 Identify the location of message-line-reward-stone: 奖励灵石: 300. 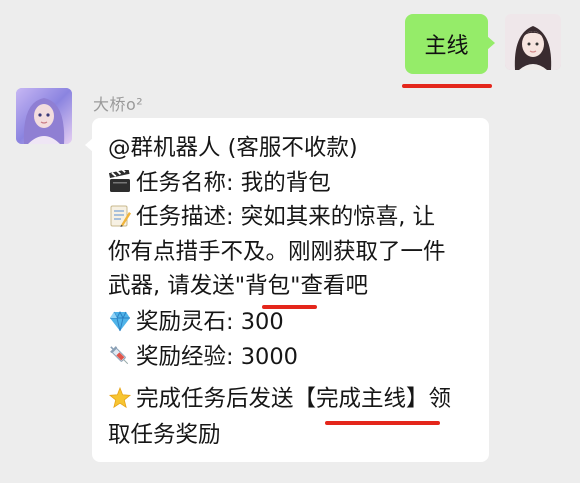
(196, 322).